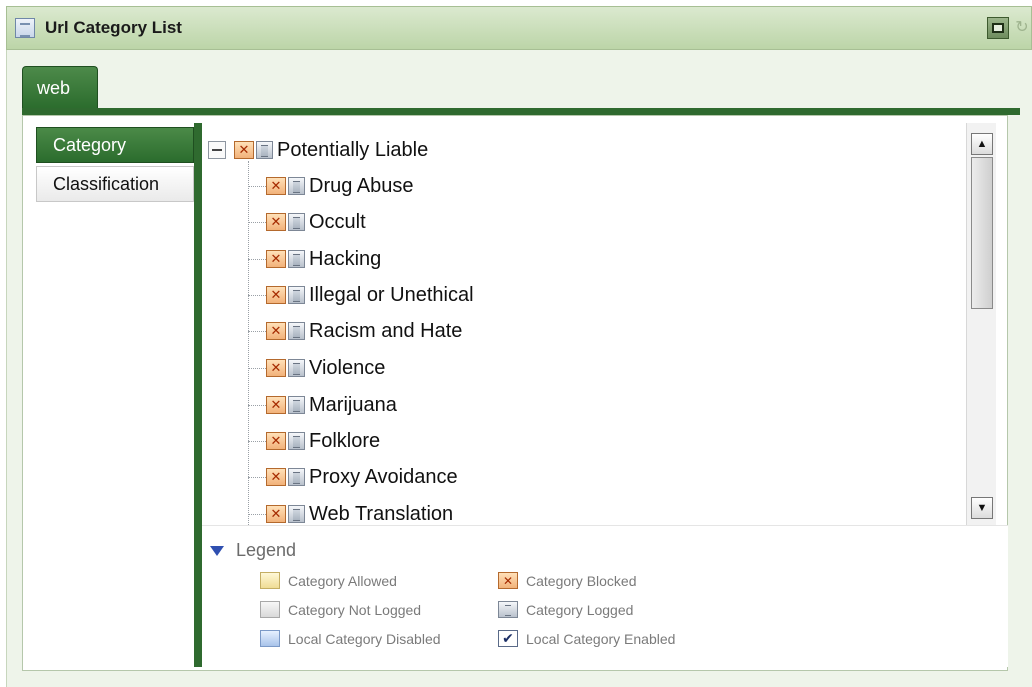 This screenshot has width=1032, height=687. Describe the element at coordinates (601, 638) in the screenshot. I see `legend-label: Local Category Enabled` at that location.